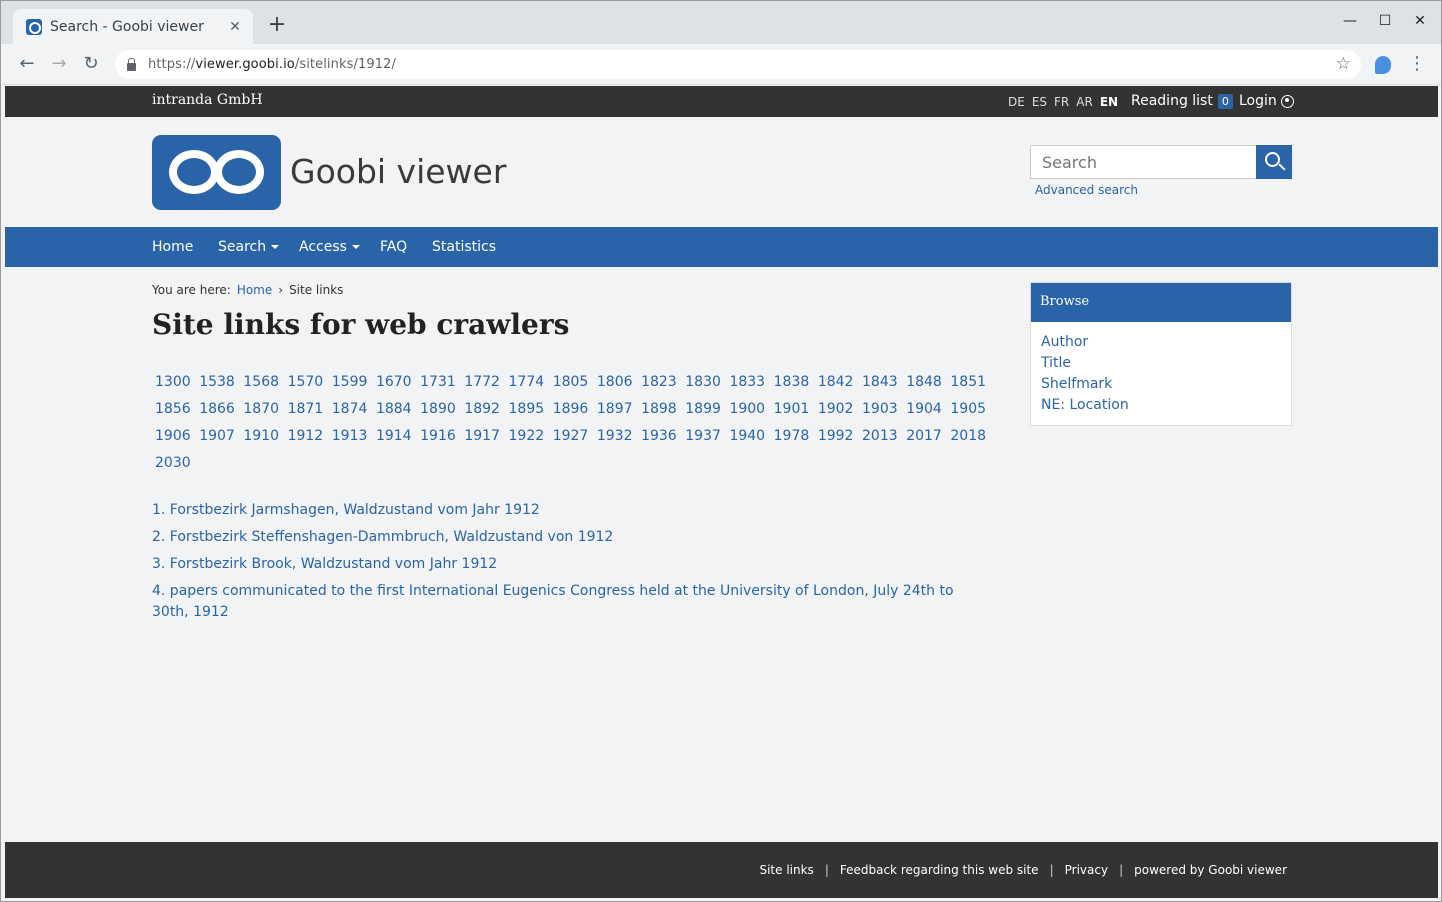 This screenshot has height=902, width=1442. I want to click on year-link: 1833, so click(748, 384).